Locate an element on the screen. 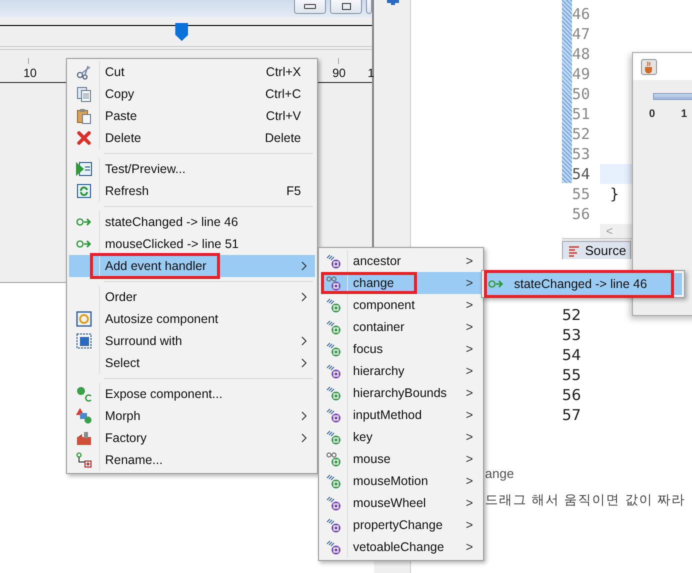  slider-label: 1 is located at coordinates (684, 114).